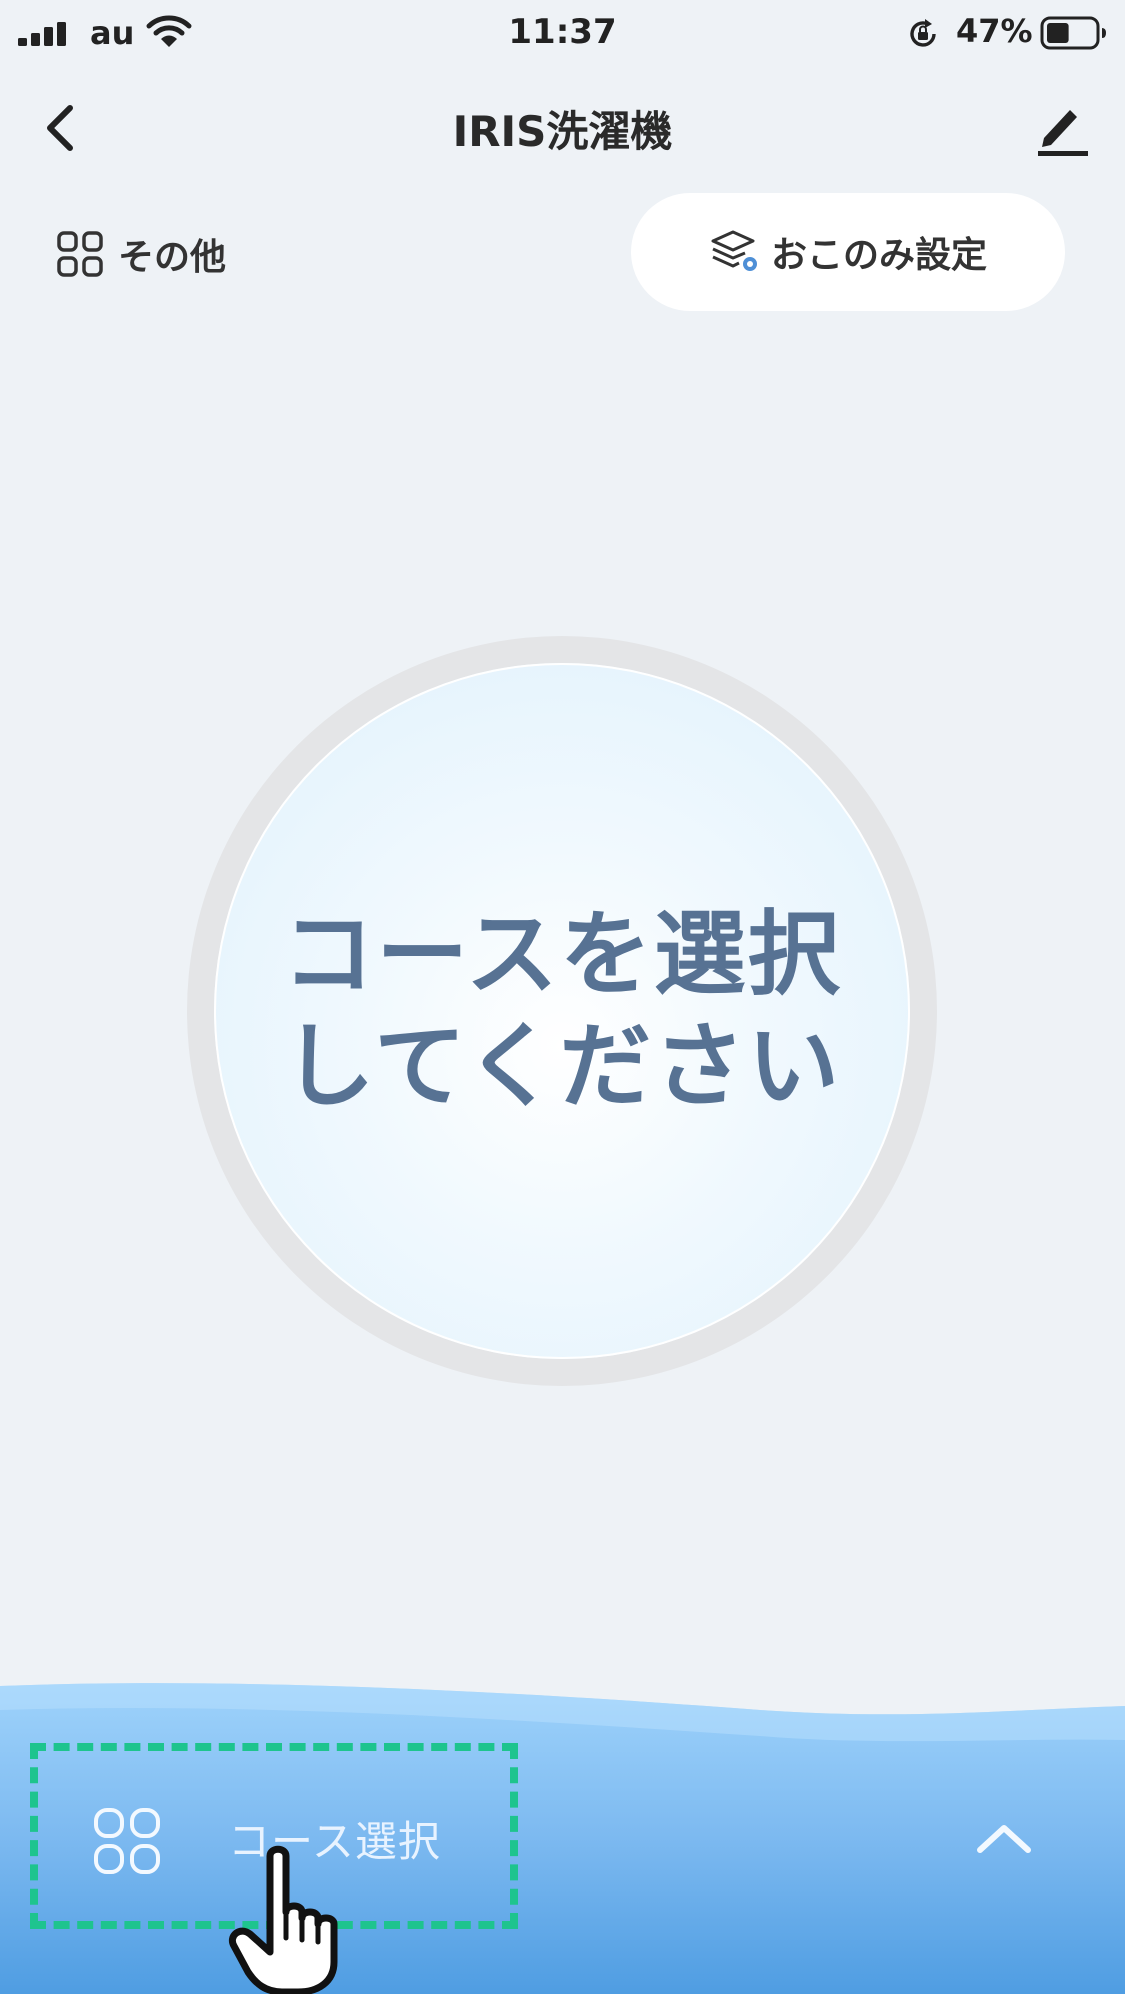 Image resolution: width=1125 pixels, height=1994 pixels. Describe the element at coordinates (1063, 133) in the screenshot. I see `pencil-icon` at that location.